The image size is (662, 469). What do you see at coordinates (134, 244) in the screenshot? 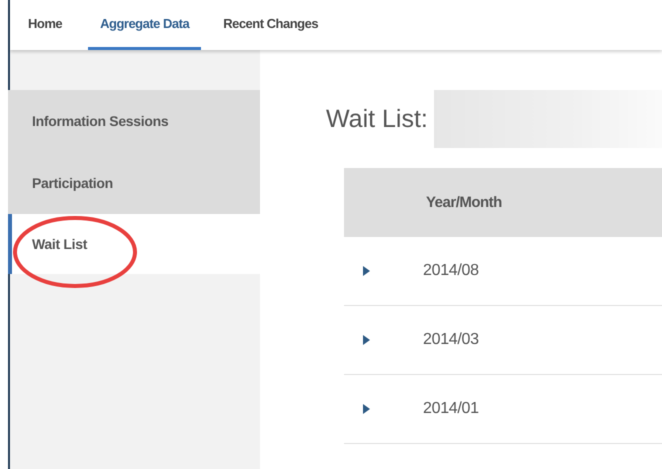
I see `sidebar-item: Wait List` at bounding box center [134, 244].